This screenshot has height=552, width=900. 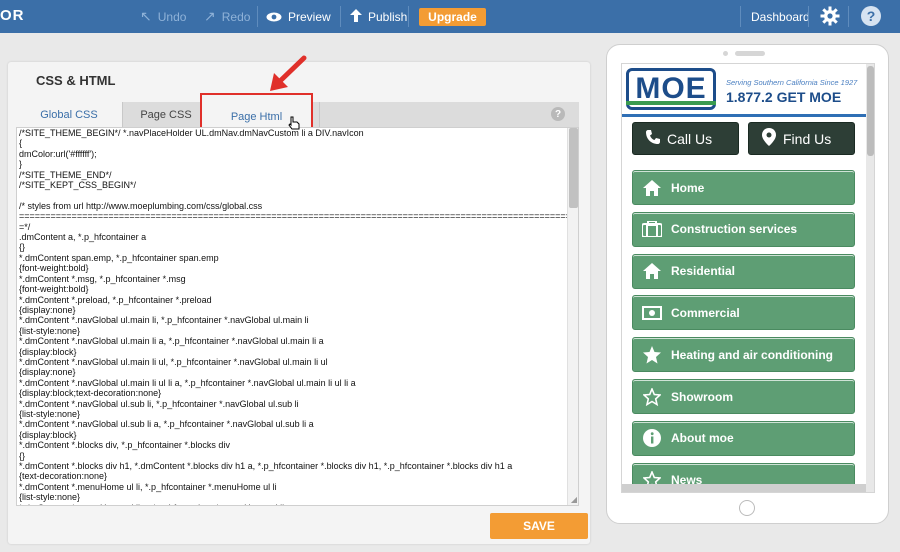 I want to click on nav-item-showroom: Showroom, so click(x=743, y=396).